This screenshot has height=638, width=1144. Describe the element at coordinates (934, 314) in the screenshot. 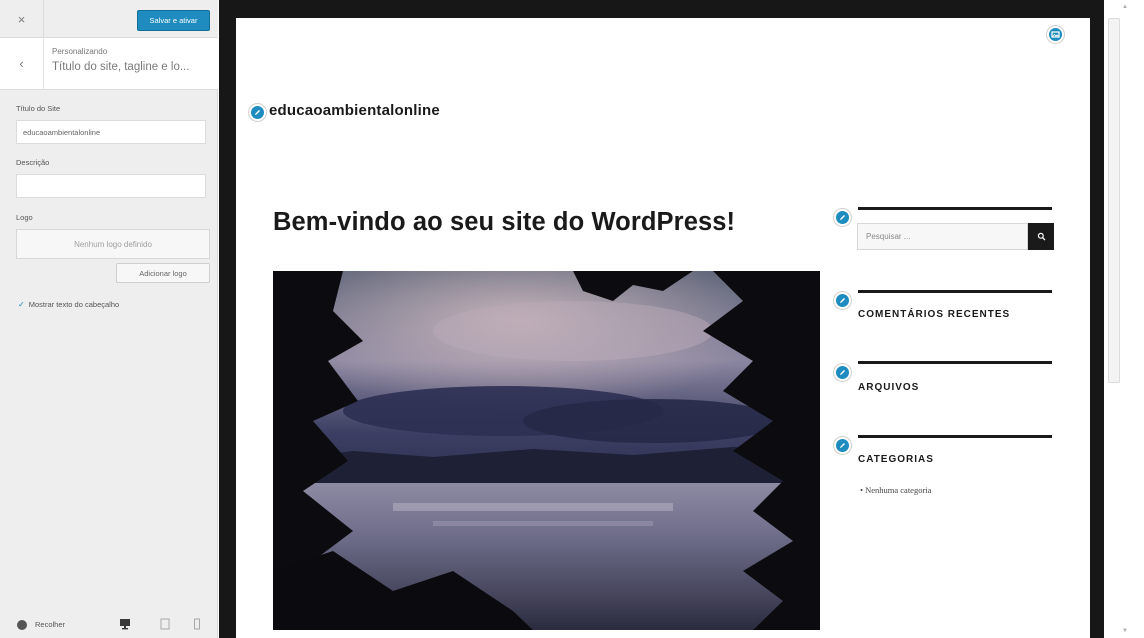

I see `recent-comments-heading: COMENTÁRIOS RECENTES` at that location.